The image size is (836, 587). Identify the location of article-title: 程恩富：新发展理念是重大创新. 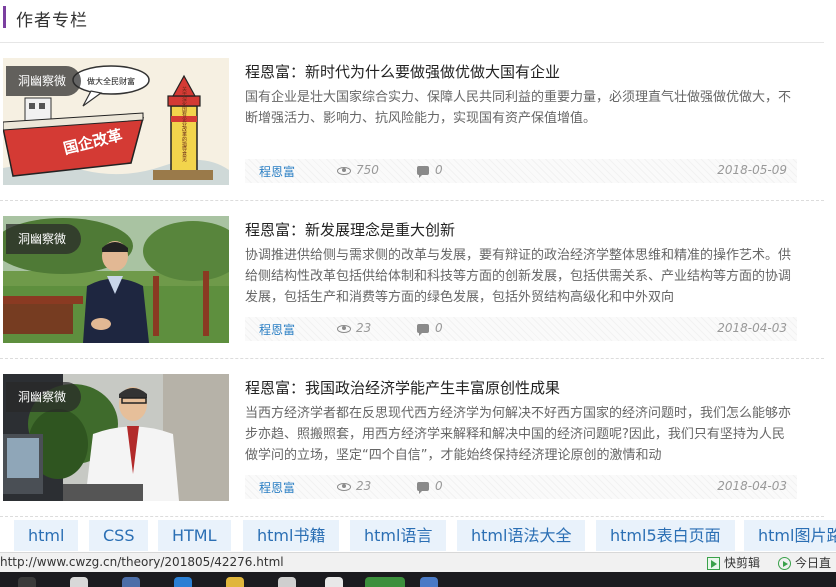
(350, 229).